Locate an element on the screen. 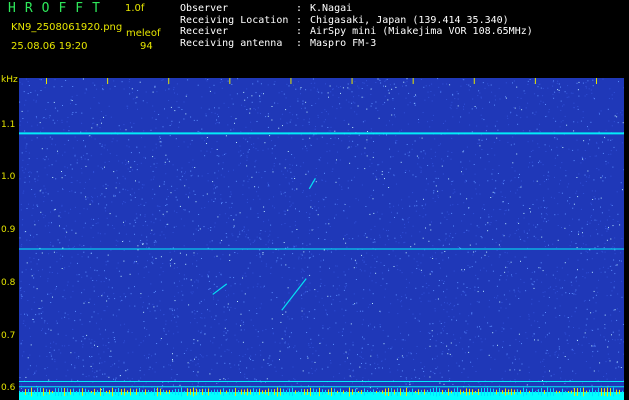 This screenshot has width=629, height=400. y-tick-label: 1.1 is located at coordinates (8, 124).